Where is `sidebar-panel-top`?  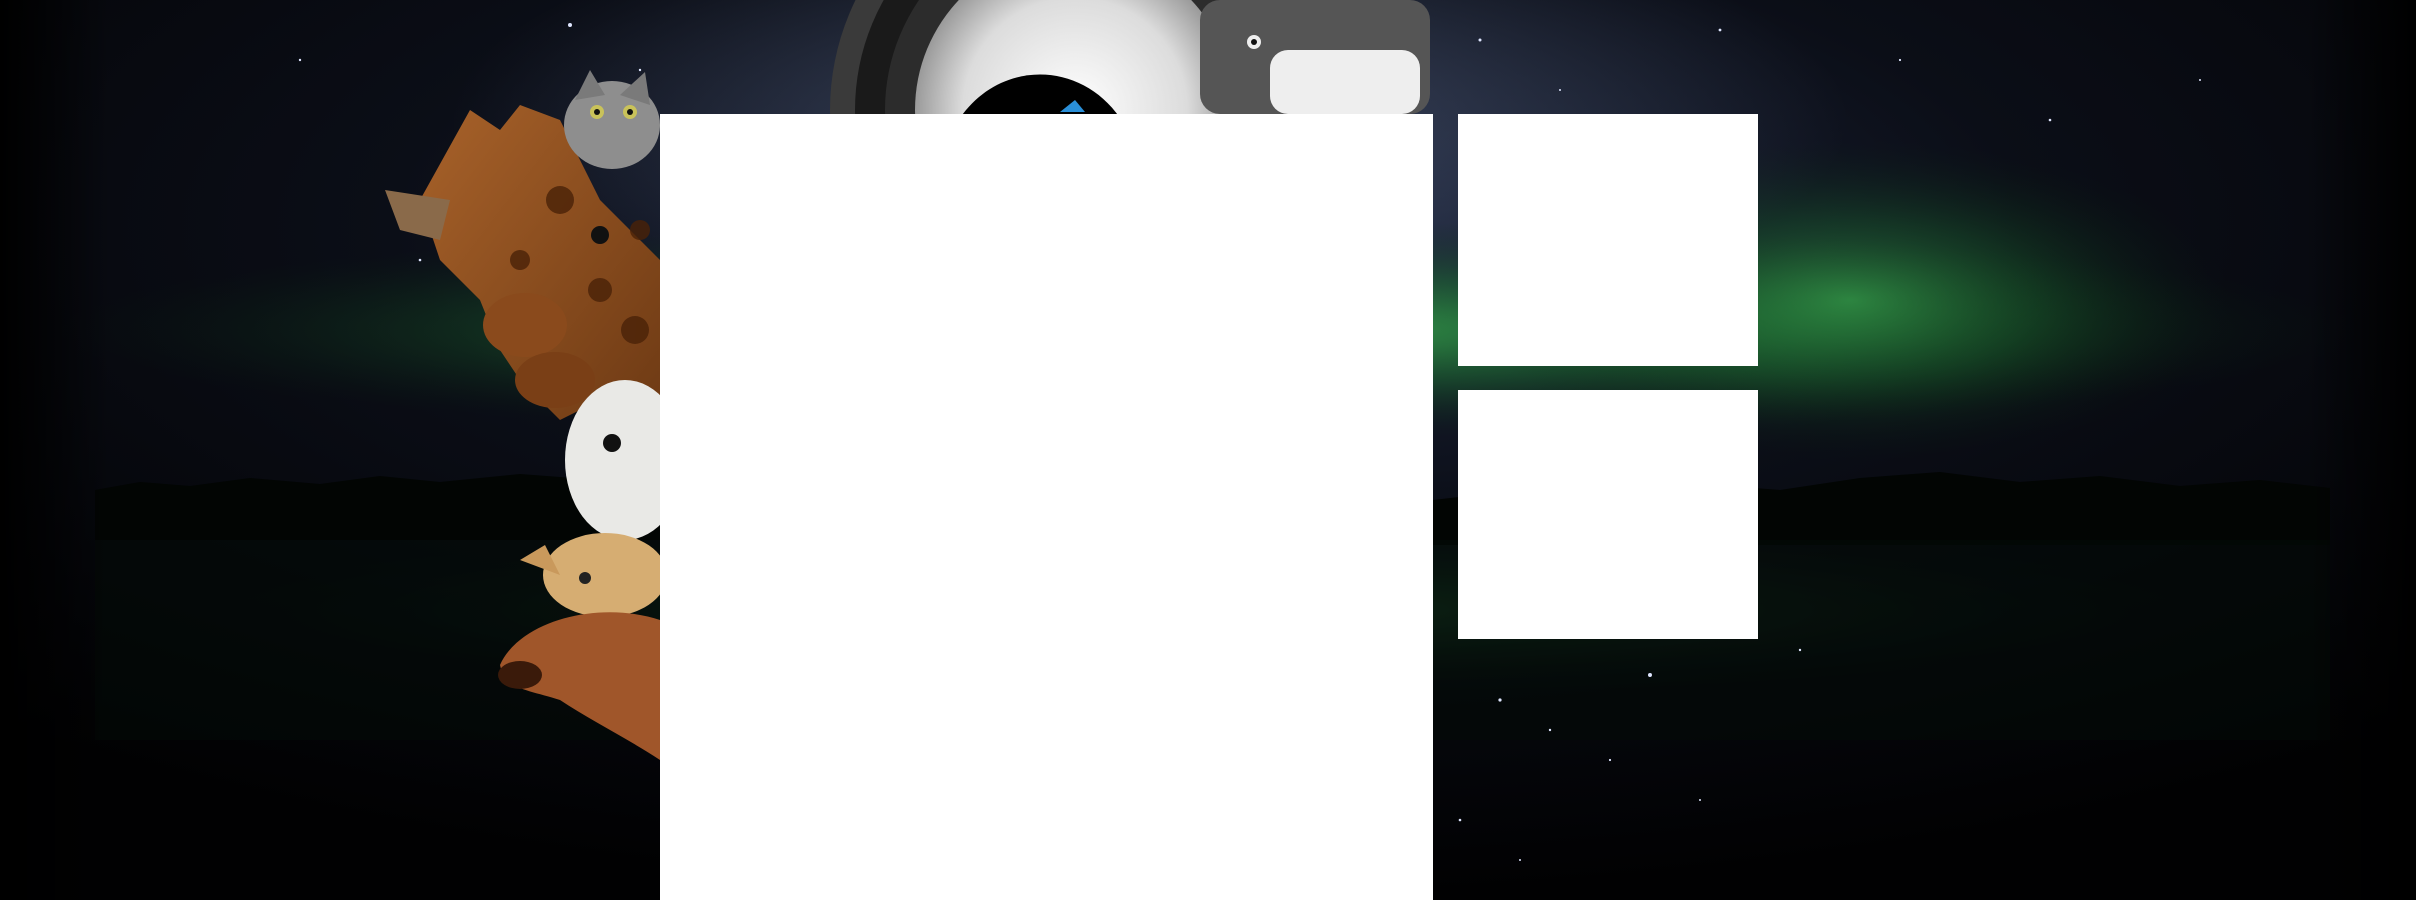 sidebar-panel-top is located at coordinates (1608, 240).